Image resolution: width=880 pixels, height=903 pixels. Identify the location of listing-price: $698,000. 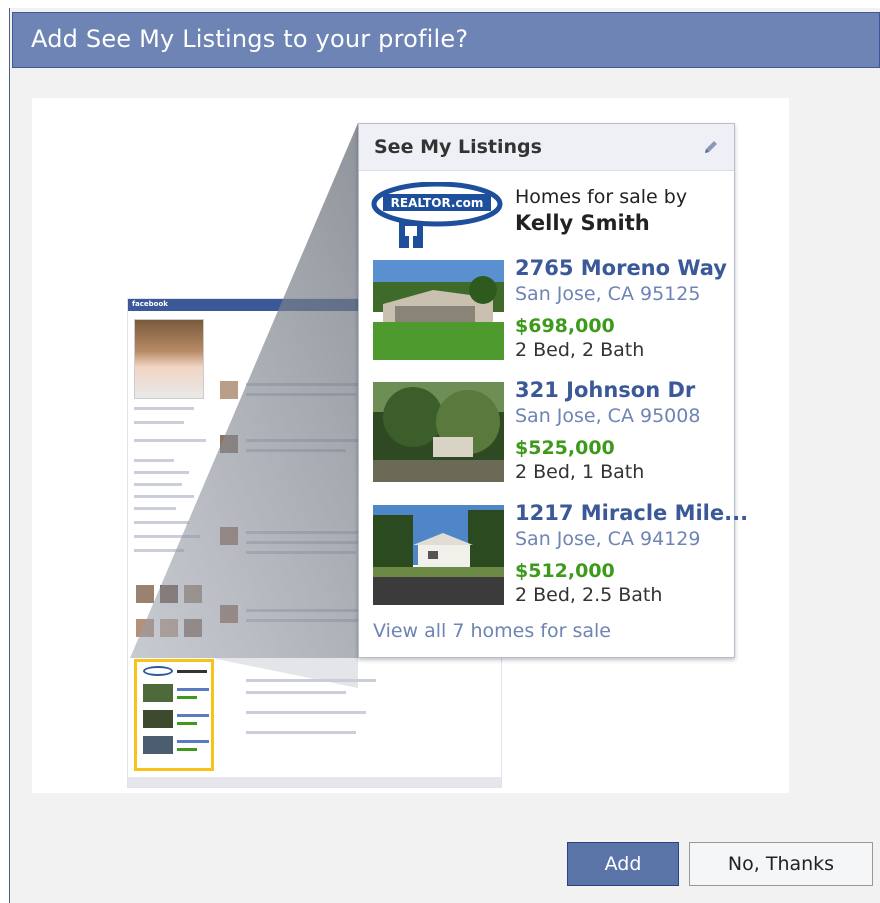
(565, 326).